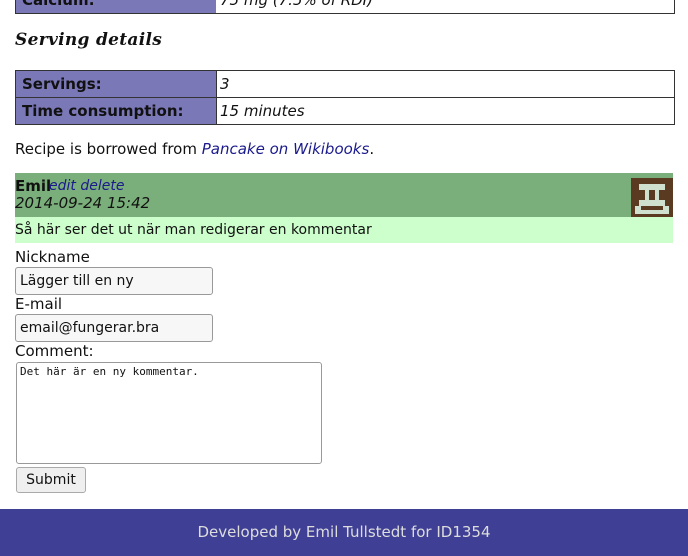  Describe the element at coordinates (114, 328) in the screenshot. I see `email-input: email@fungerar.bra` at that location.